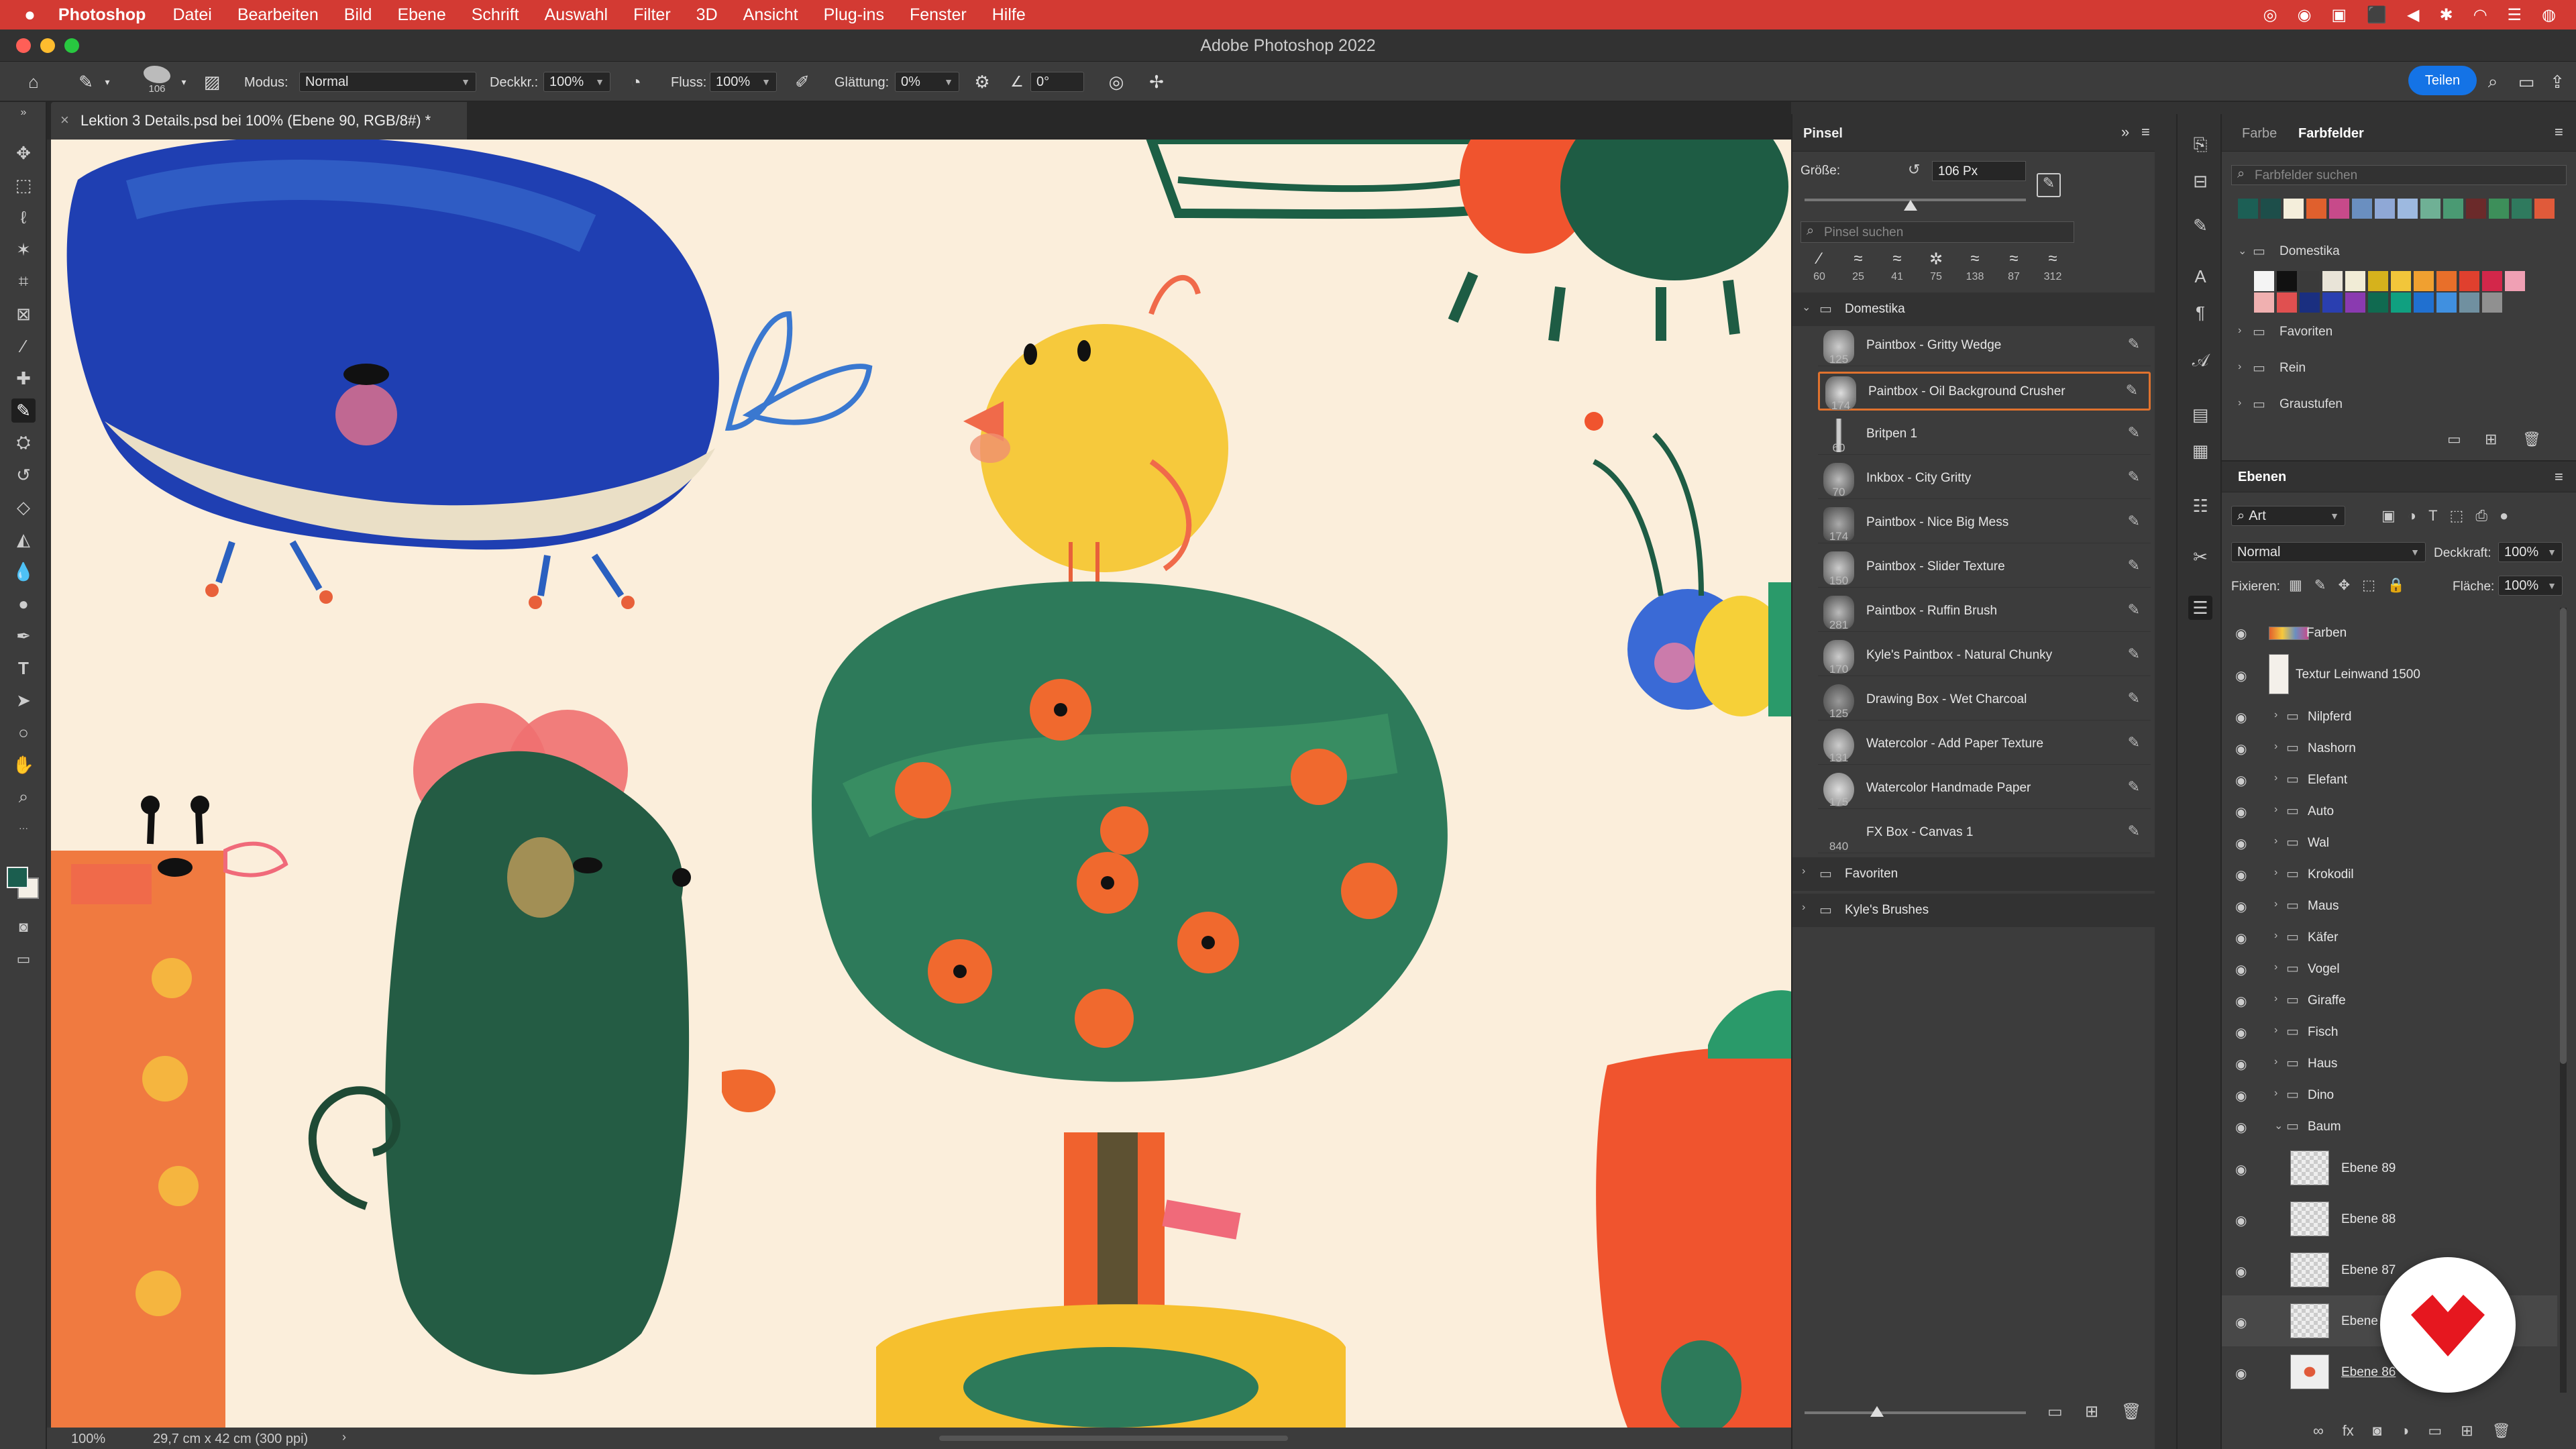 The height and width of the screenshot is (1449, 2576). Describe the element at coordinates (2395, 332) in the screenshot. I see `swatch-folder-favoriten: › ▭ Favoriten` at that location.